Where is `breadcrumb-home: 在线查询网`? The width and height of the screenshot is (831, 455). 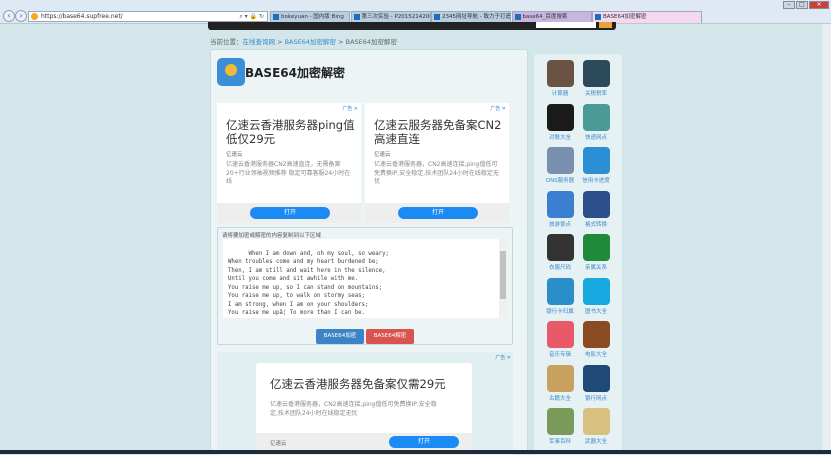
breadcrumb-home: 在线查询网 is located at coordinates (259, 42).